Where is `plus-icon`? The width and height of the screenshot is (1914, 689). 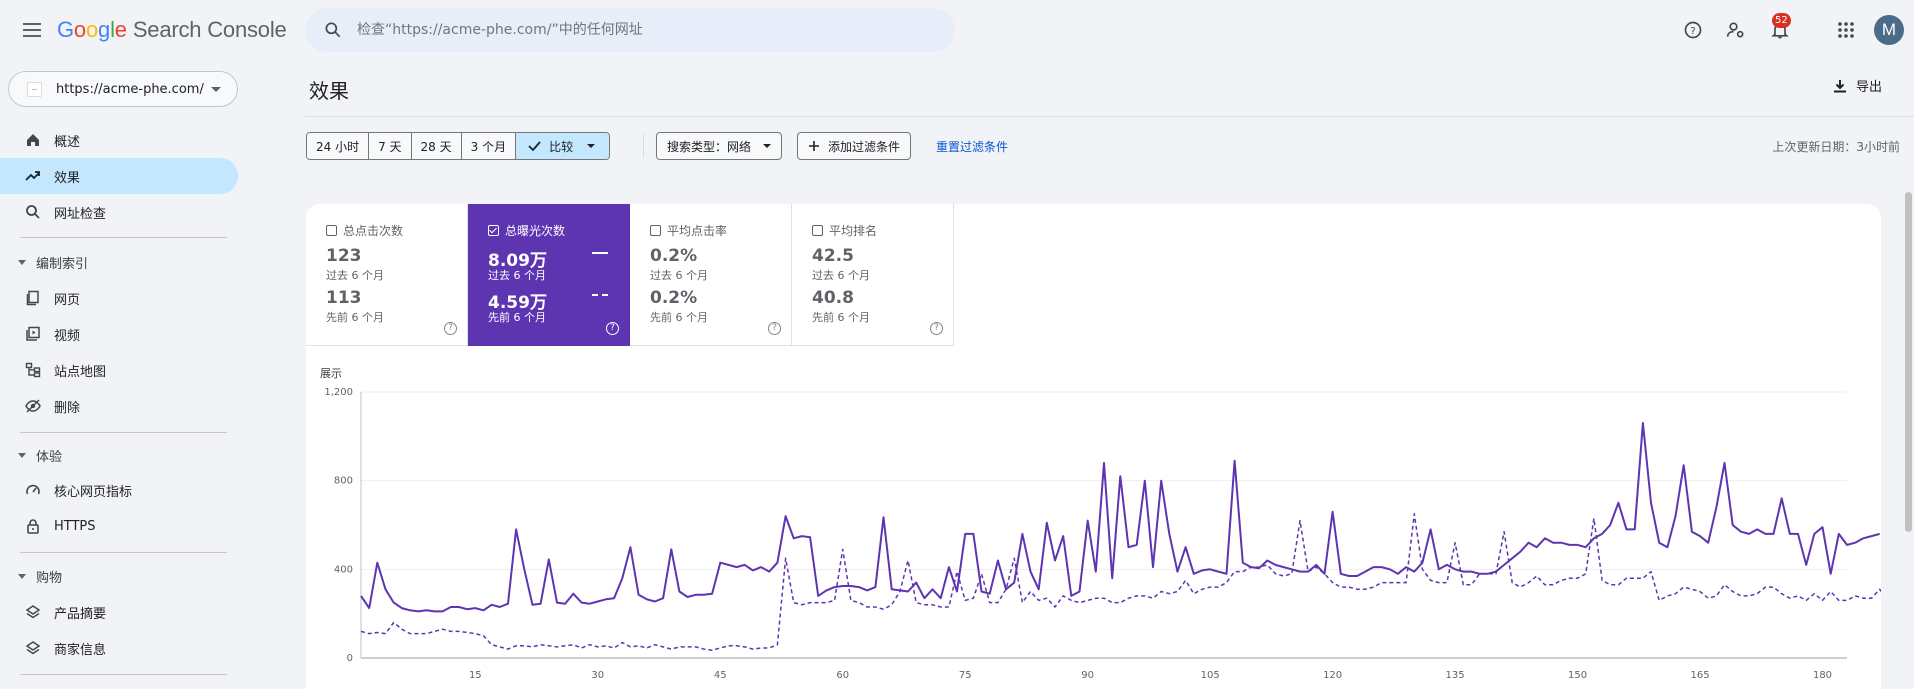 plus-icon is located at coordinates (814, 146).